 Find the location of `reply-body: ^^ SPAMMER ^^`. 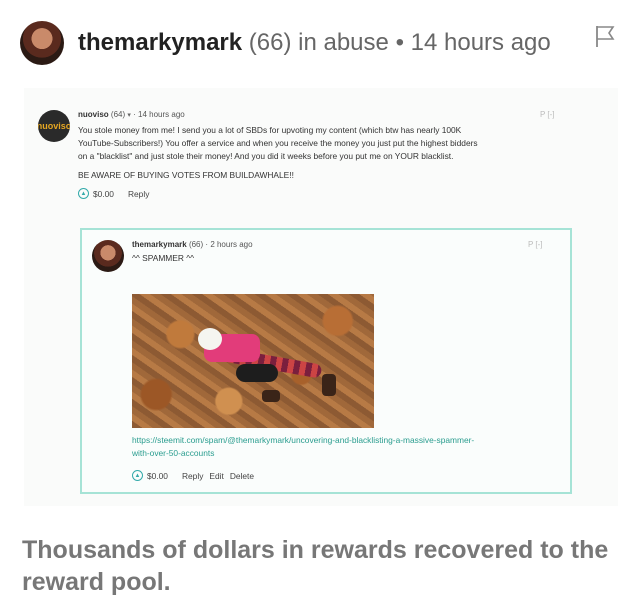

reply-body: ^^ SPAMMER ^^ is located at coordinates (163, 258).